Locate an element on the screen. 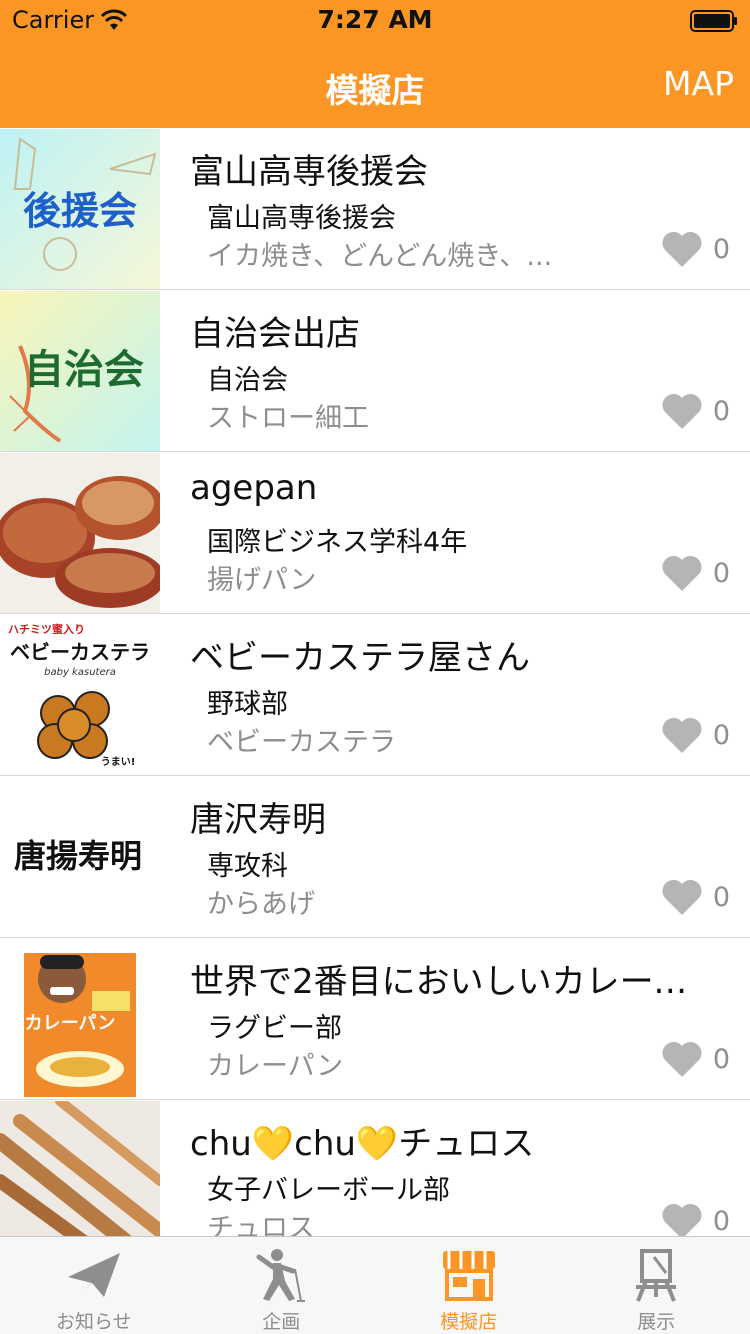  shop-thumbnail: 後援会 is located at coordinates (80, 209).